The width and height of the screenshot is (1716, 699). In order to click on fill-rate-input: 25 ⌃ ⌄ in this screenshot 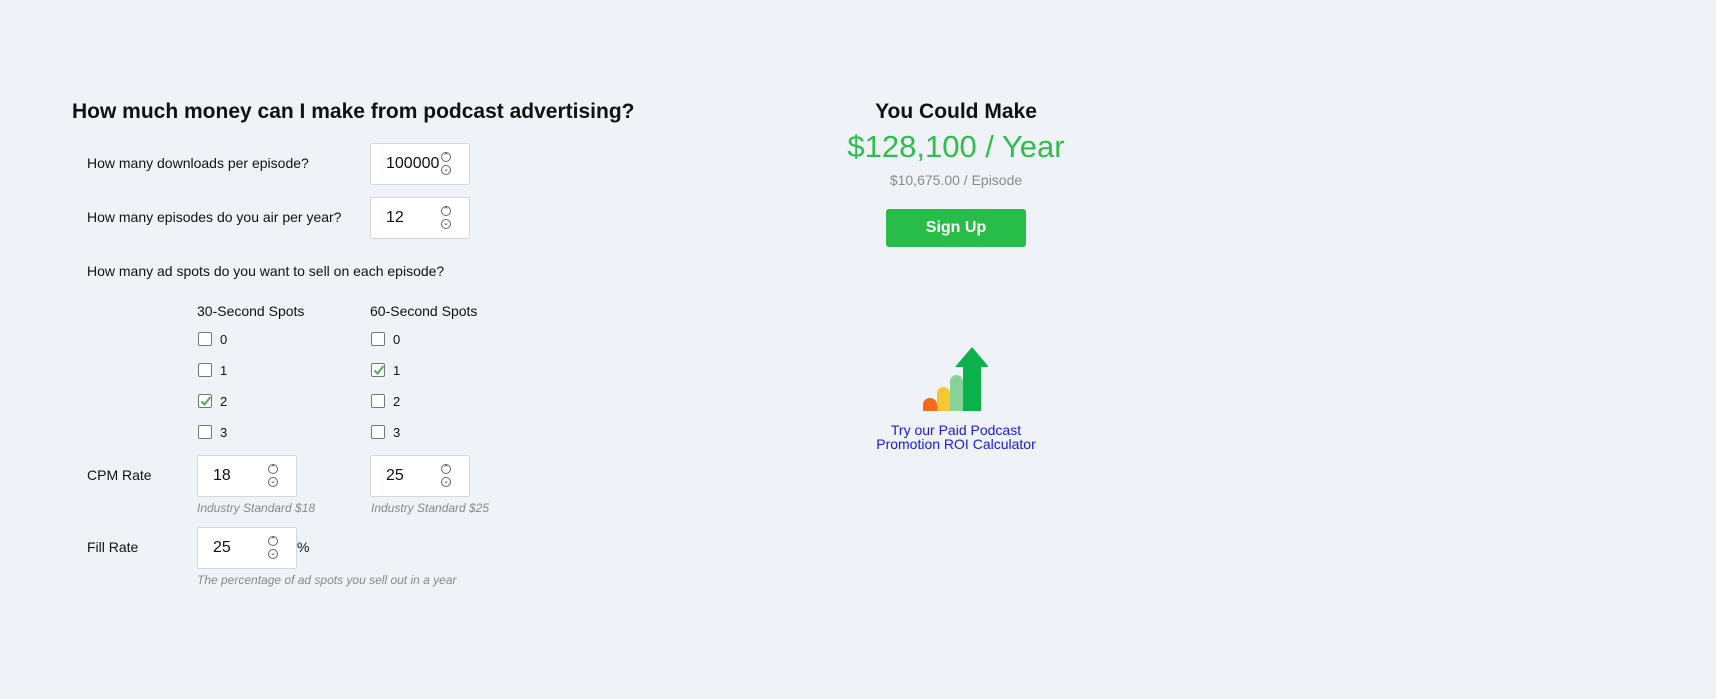, I will do `click(247, 548)`.